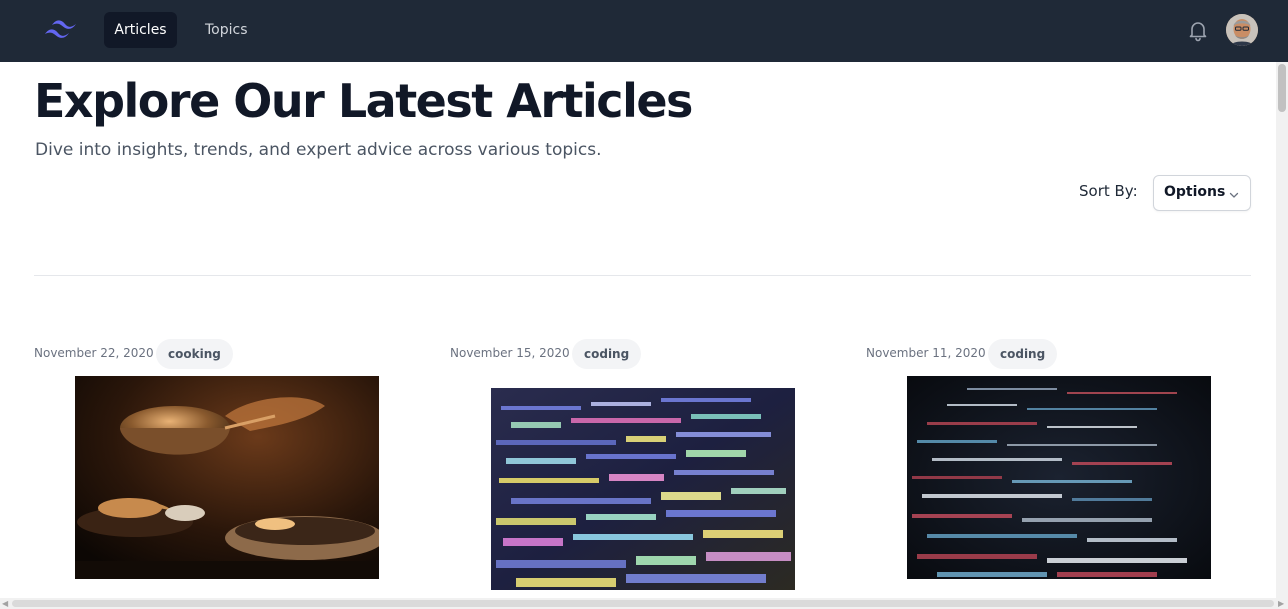 The width and height of the screenshot is (1288, 609). Describe the element at coordinates (226, 30) in the screenshot. I see `nav-topics-link: Topics` at that location.